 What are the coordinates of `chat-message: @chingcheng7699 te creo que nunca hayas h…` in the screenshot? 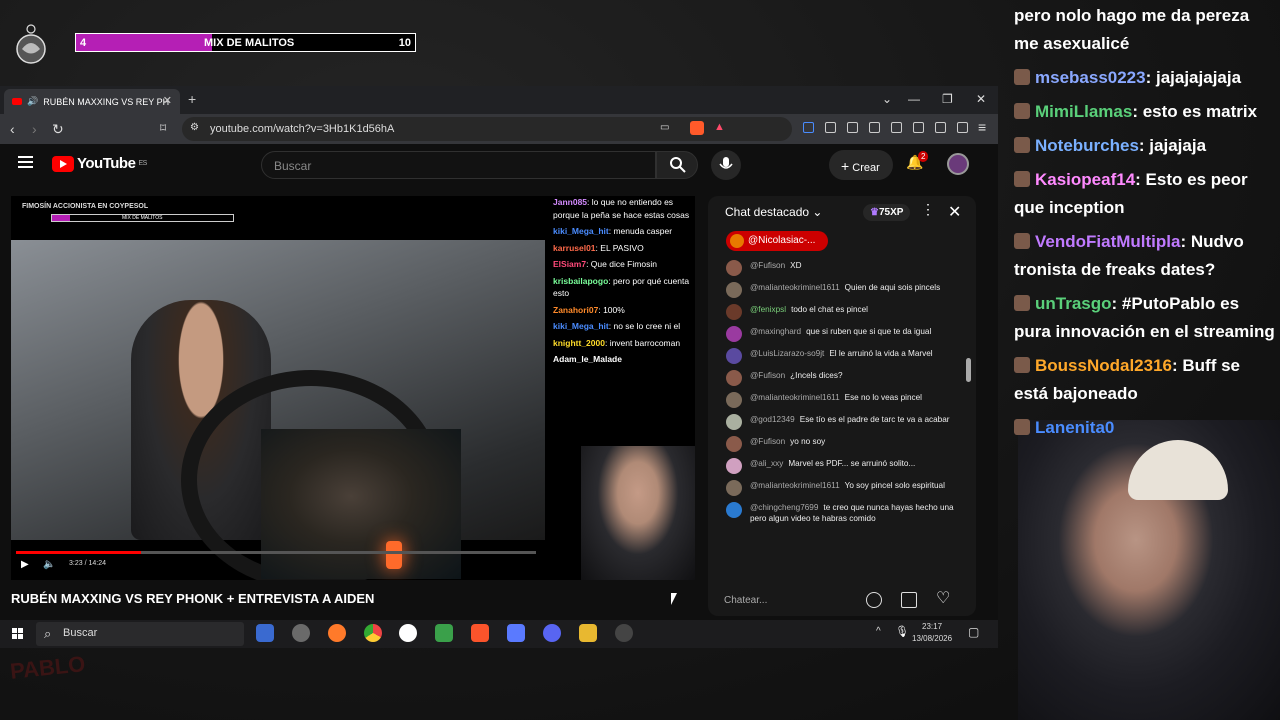 It's located at (842, 513).